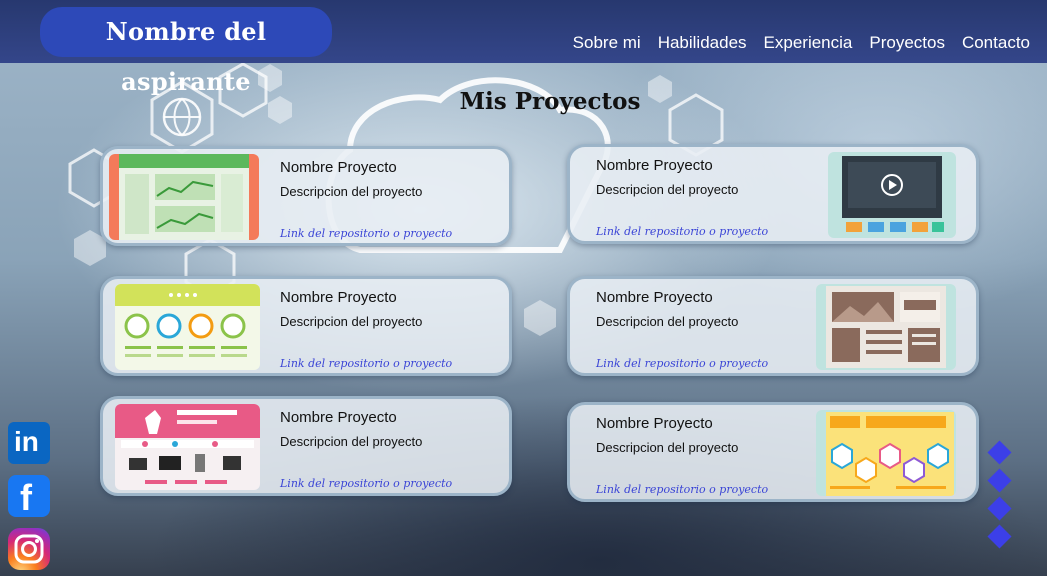 The image size is (1047, 576). What do you see at coordinates (550, 101) in the screenshot?
I see `section-title: Mis Proyectos` at bounding box center [550, 101].